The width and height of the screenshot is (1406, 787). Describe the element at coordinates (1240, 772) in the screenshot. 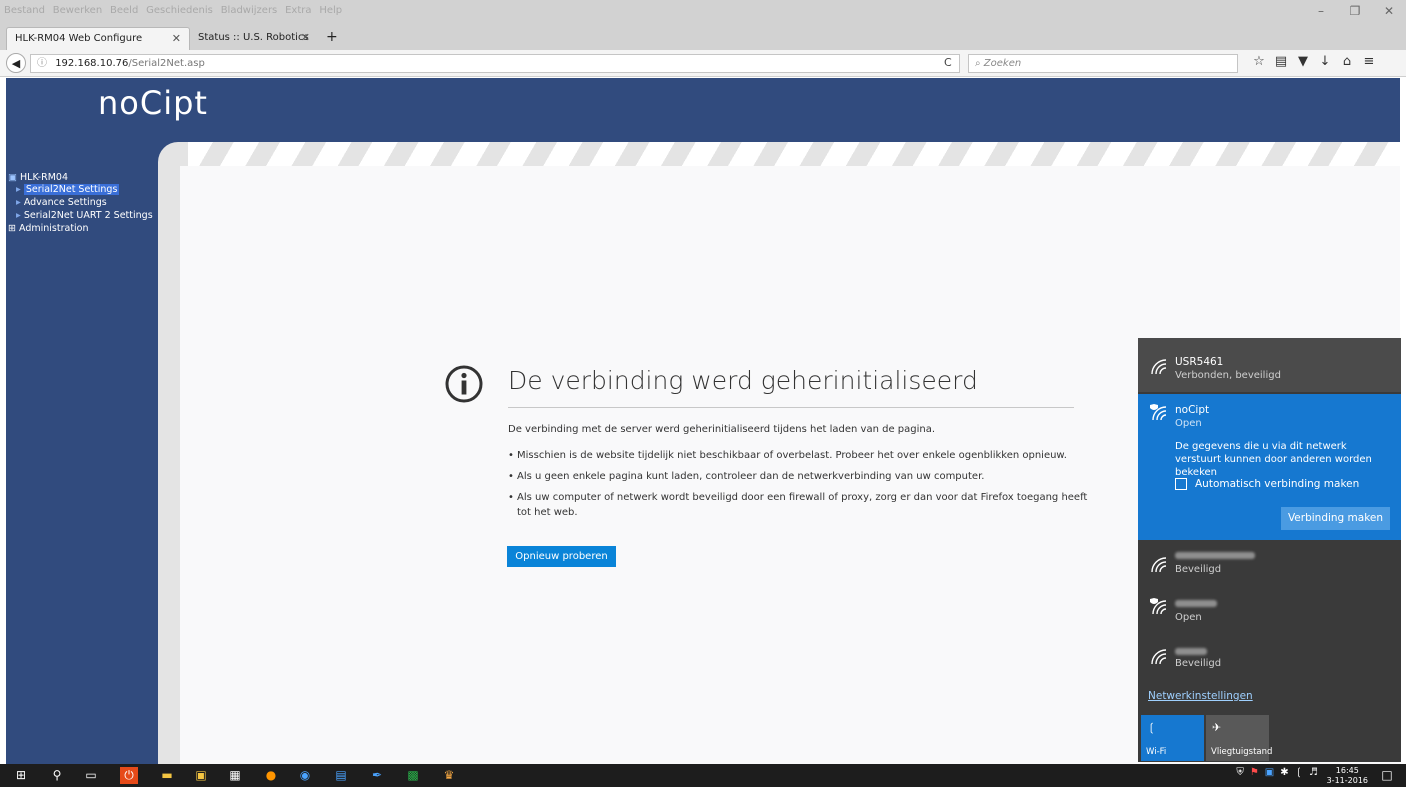

I see `shield-icon: ⛨` at that location.